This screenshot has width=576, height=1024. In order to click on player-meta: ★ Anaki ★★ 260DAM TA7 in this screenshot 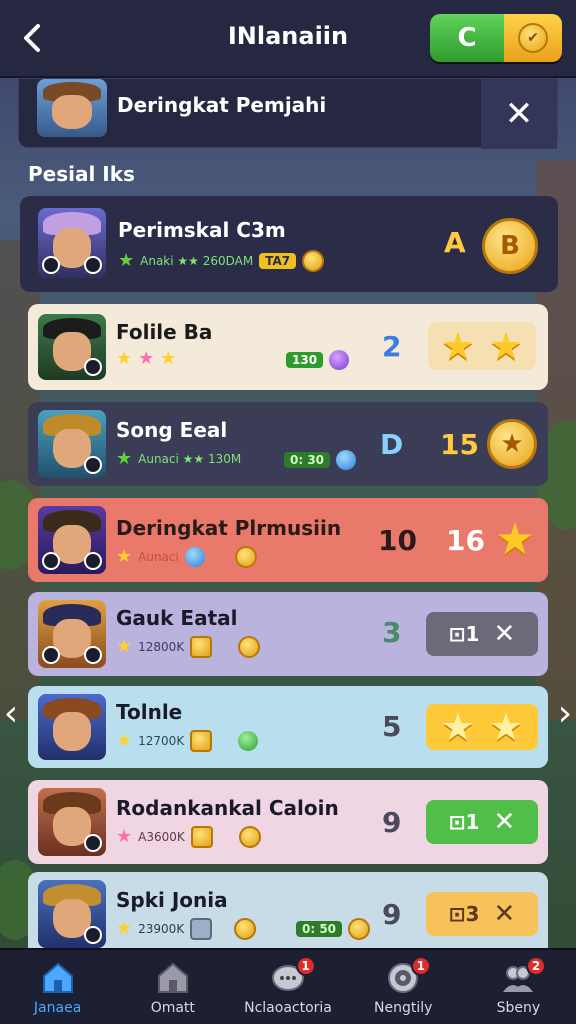, I will do `click(221, 261)`.